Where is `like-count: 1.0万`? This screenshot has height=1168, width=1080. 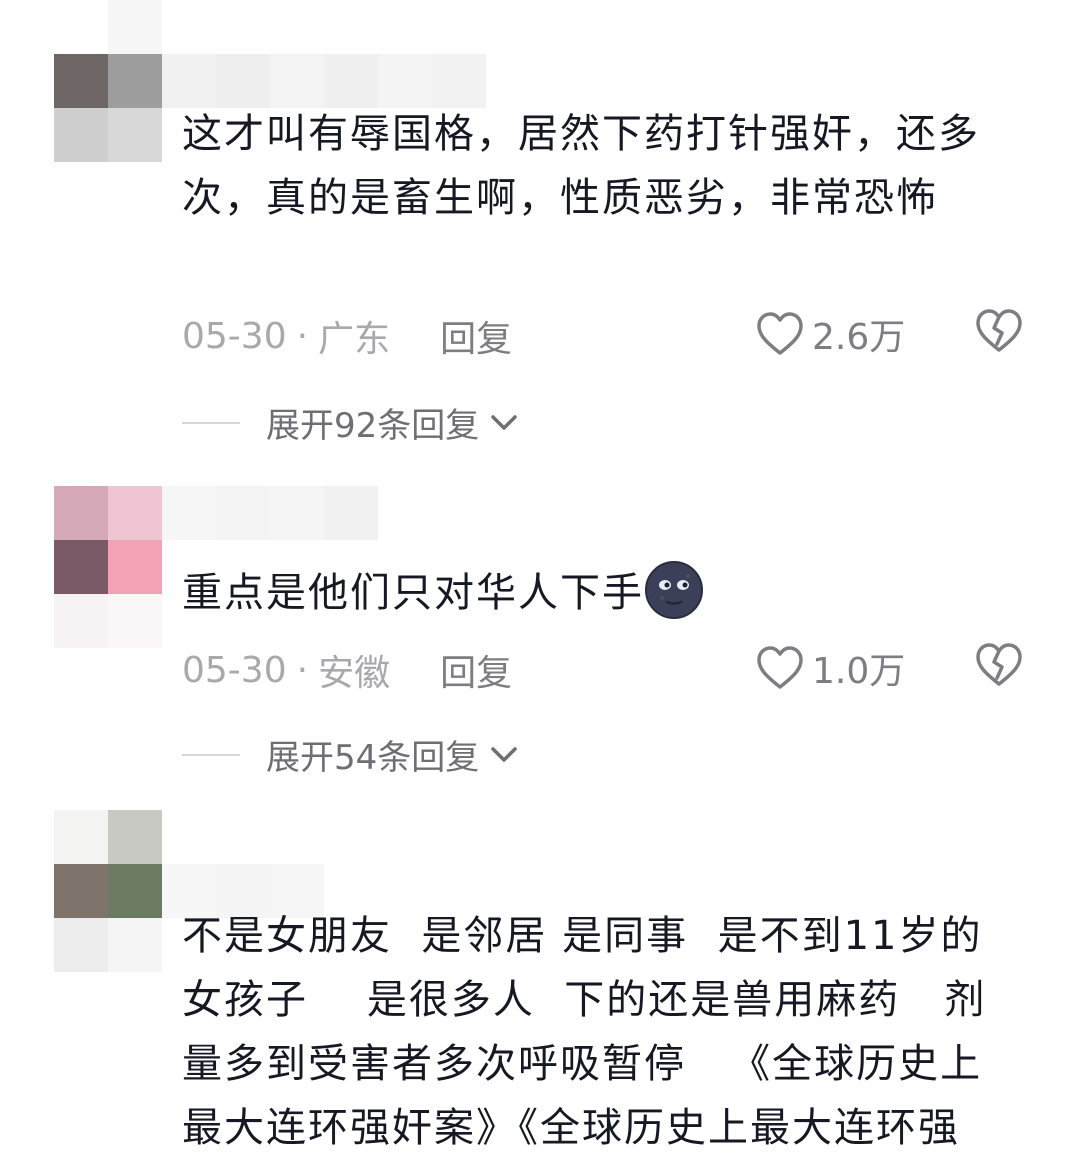
like-count: 1.0万 is located at coordinates (859, 671).